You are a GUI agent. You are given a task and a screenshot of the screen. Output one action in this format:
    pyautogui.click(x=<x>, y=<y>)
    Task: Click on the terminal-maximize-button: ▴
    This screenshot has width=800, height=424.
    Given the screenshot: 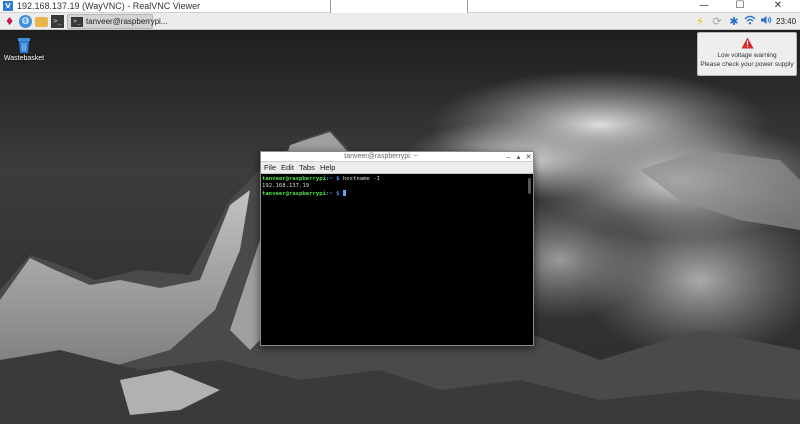 What is the action you would take?
    pyautogui.click(x=518, y=157)
    